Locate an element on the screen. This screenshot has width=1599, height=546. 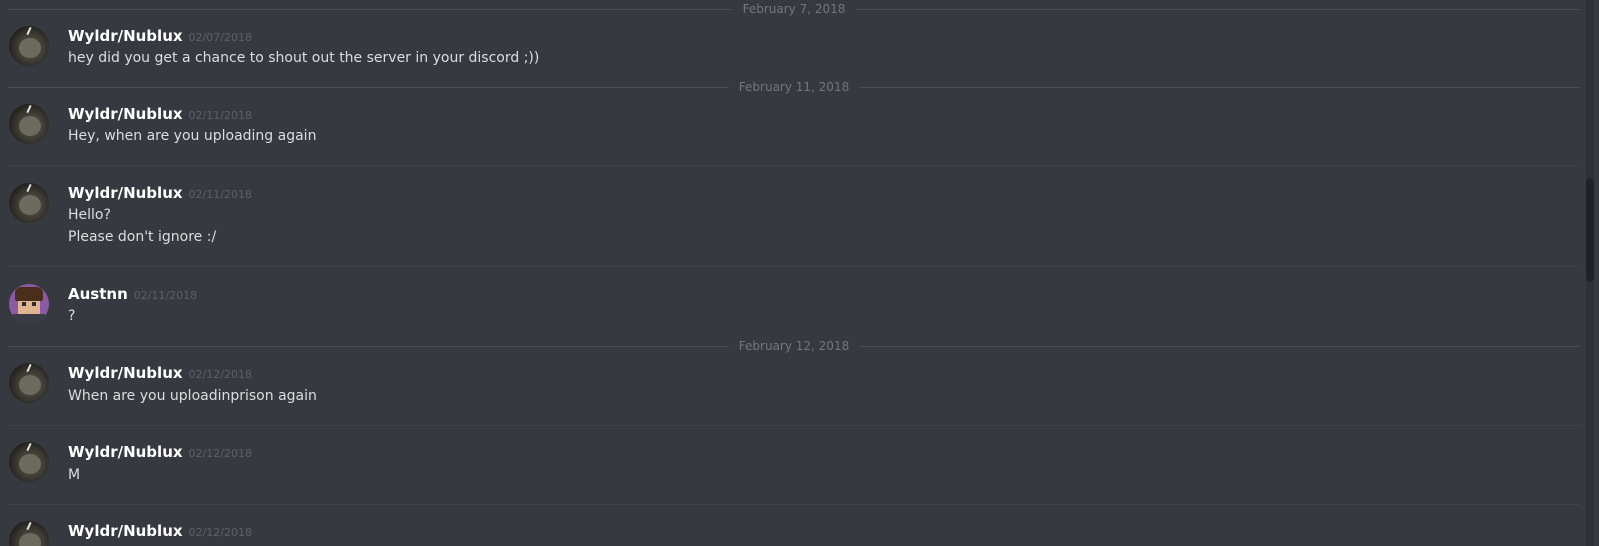
message-text: Please don't ignore :/ is located at coordinates (142, 237).